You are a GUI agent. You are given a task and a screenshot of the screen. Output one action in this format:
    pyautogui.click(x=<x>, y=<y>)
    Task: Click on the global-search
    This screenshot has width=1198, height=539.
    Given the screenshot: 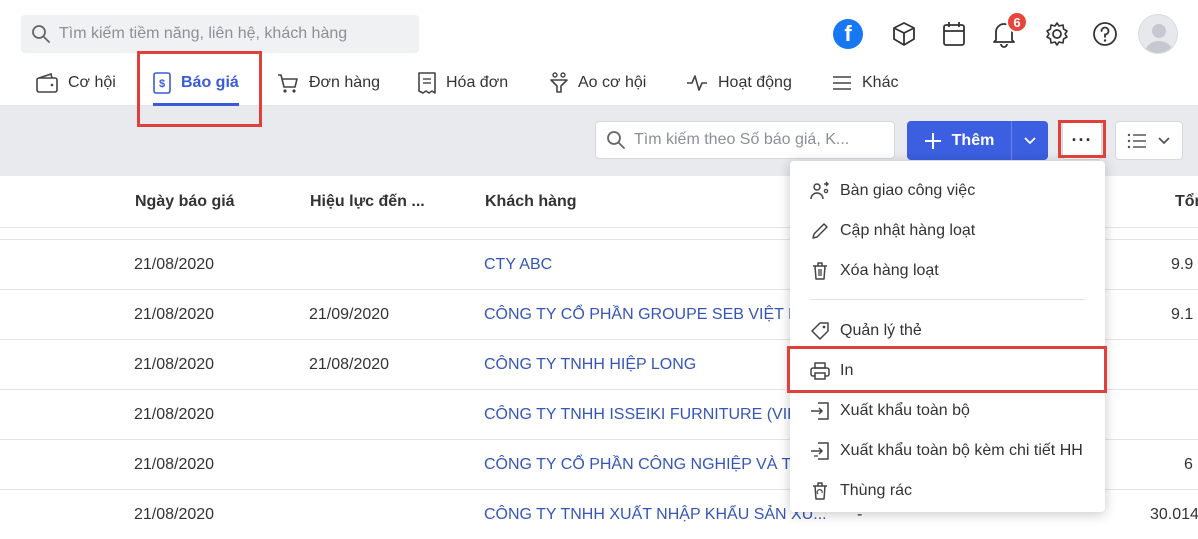 What is the action you would take?
    pyautogui.click(x=220, y=34)
    